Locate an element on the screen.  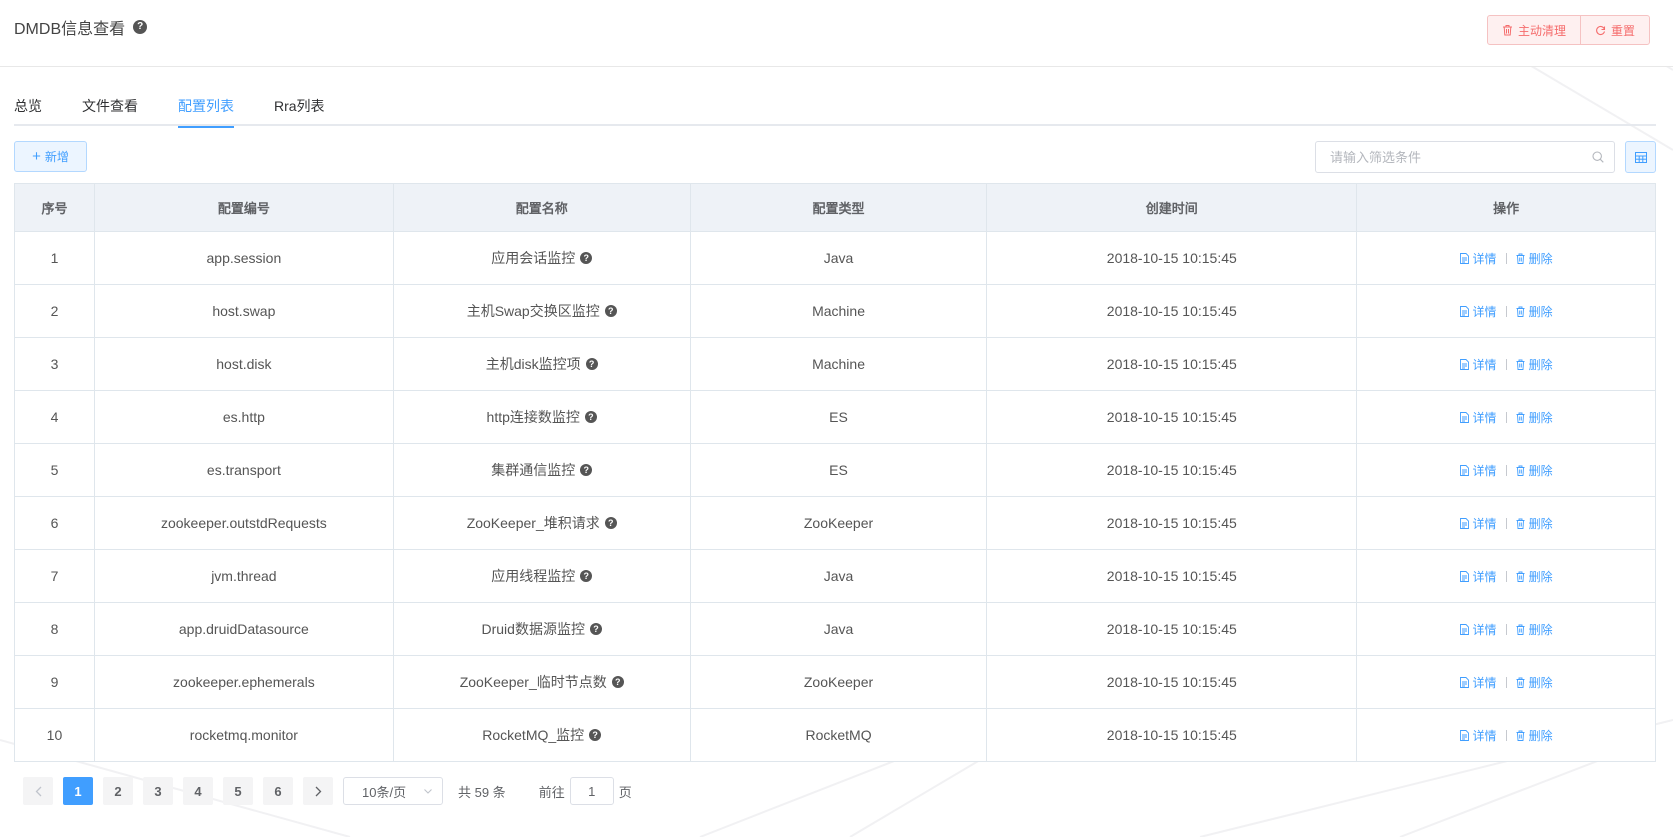
row-config-type: Machine is located at coordinates (838, 364).